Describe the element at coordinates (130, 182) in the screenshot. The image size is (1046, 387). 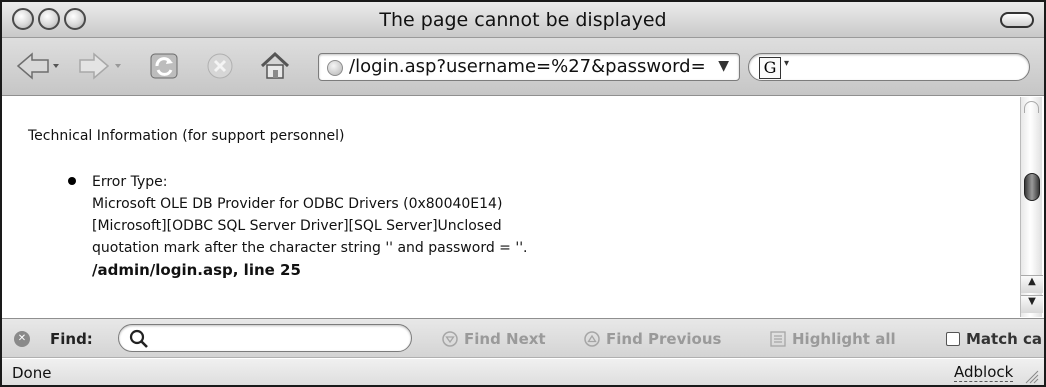
I see `error-type-label: Error Type:` at that location.